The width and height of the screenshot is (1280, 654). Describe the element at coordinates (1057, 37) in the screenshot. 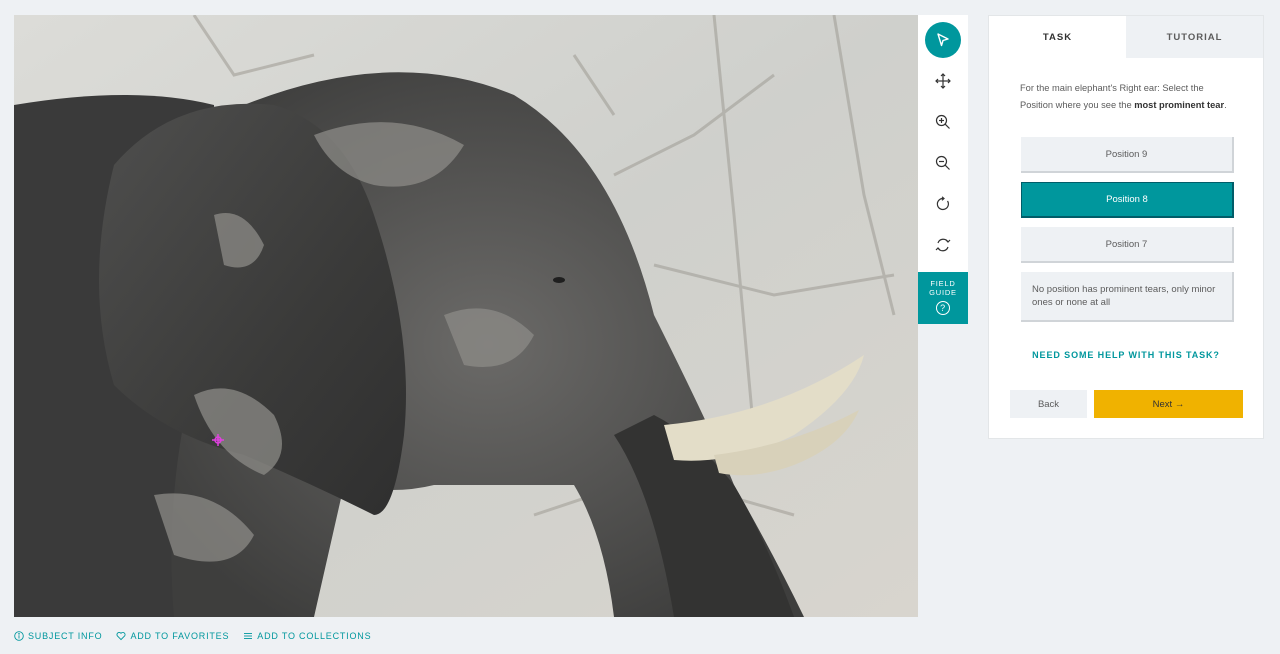

I see `tab-task: TASK` at that location.